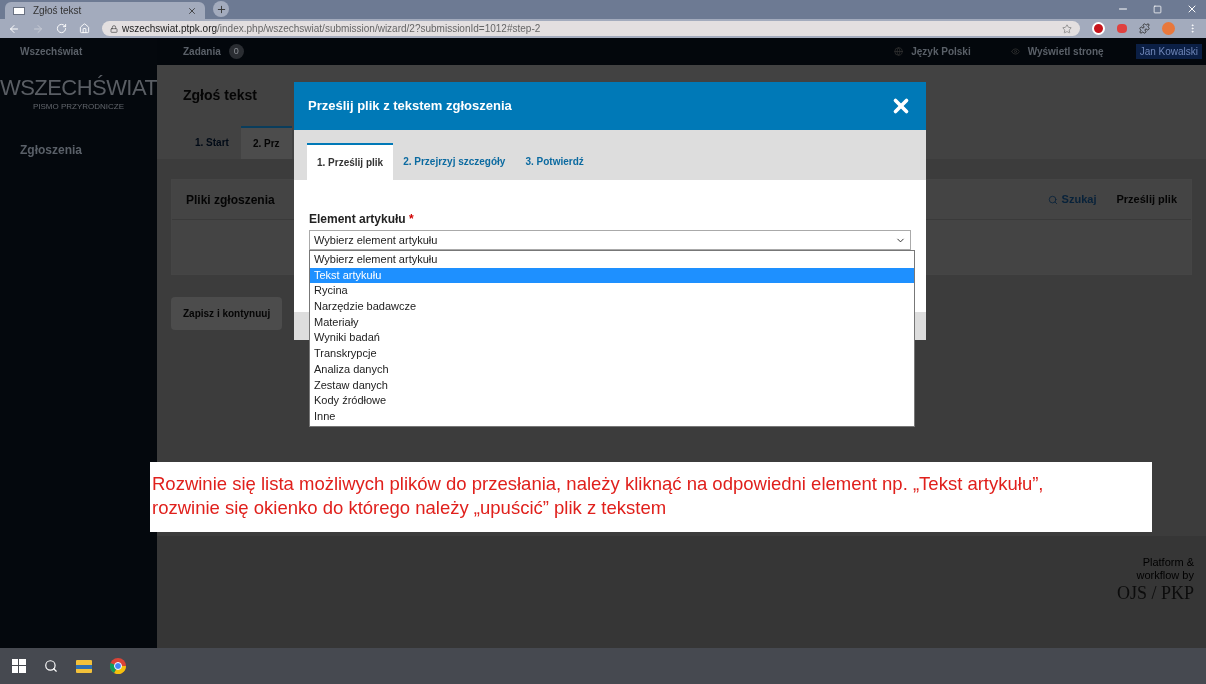 This screenshot has width=1206, height=684. Describe the element at coordinates (410, 106) in the screenshot. I see `modal-title: Prześlij plik z tekstem zgłoszenia` at that location.